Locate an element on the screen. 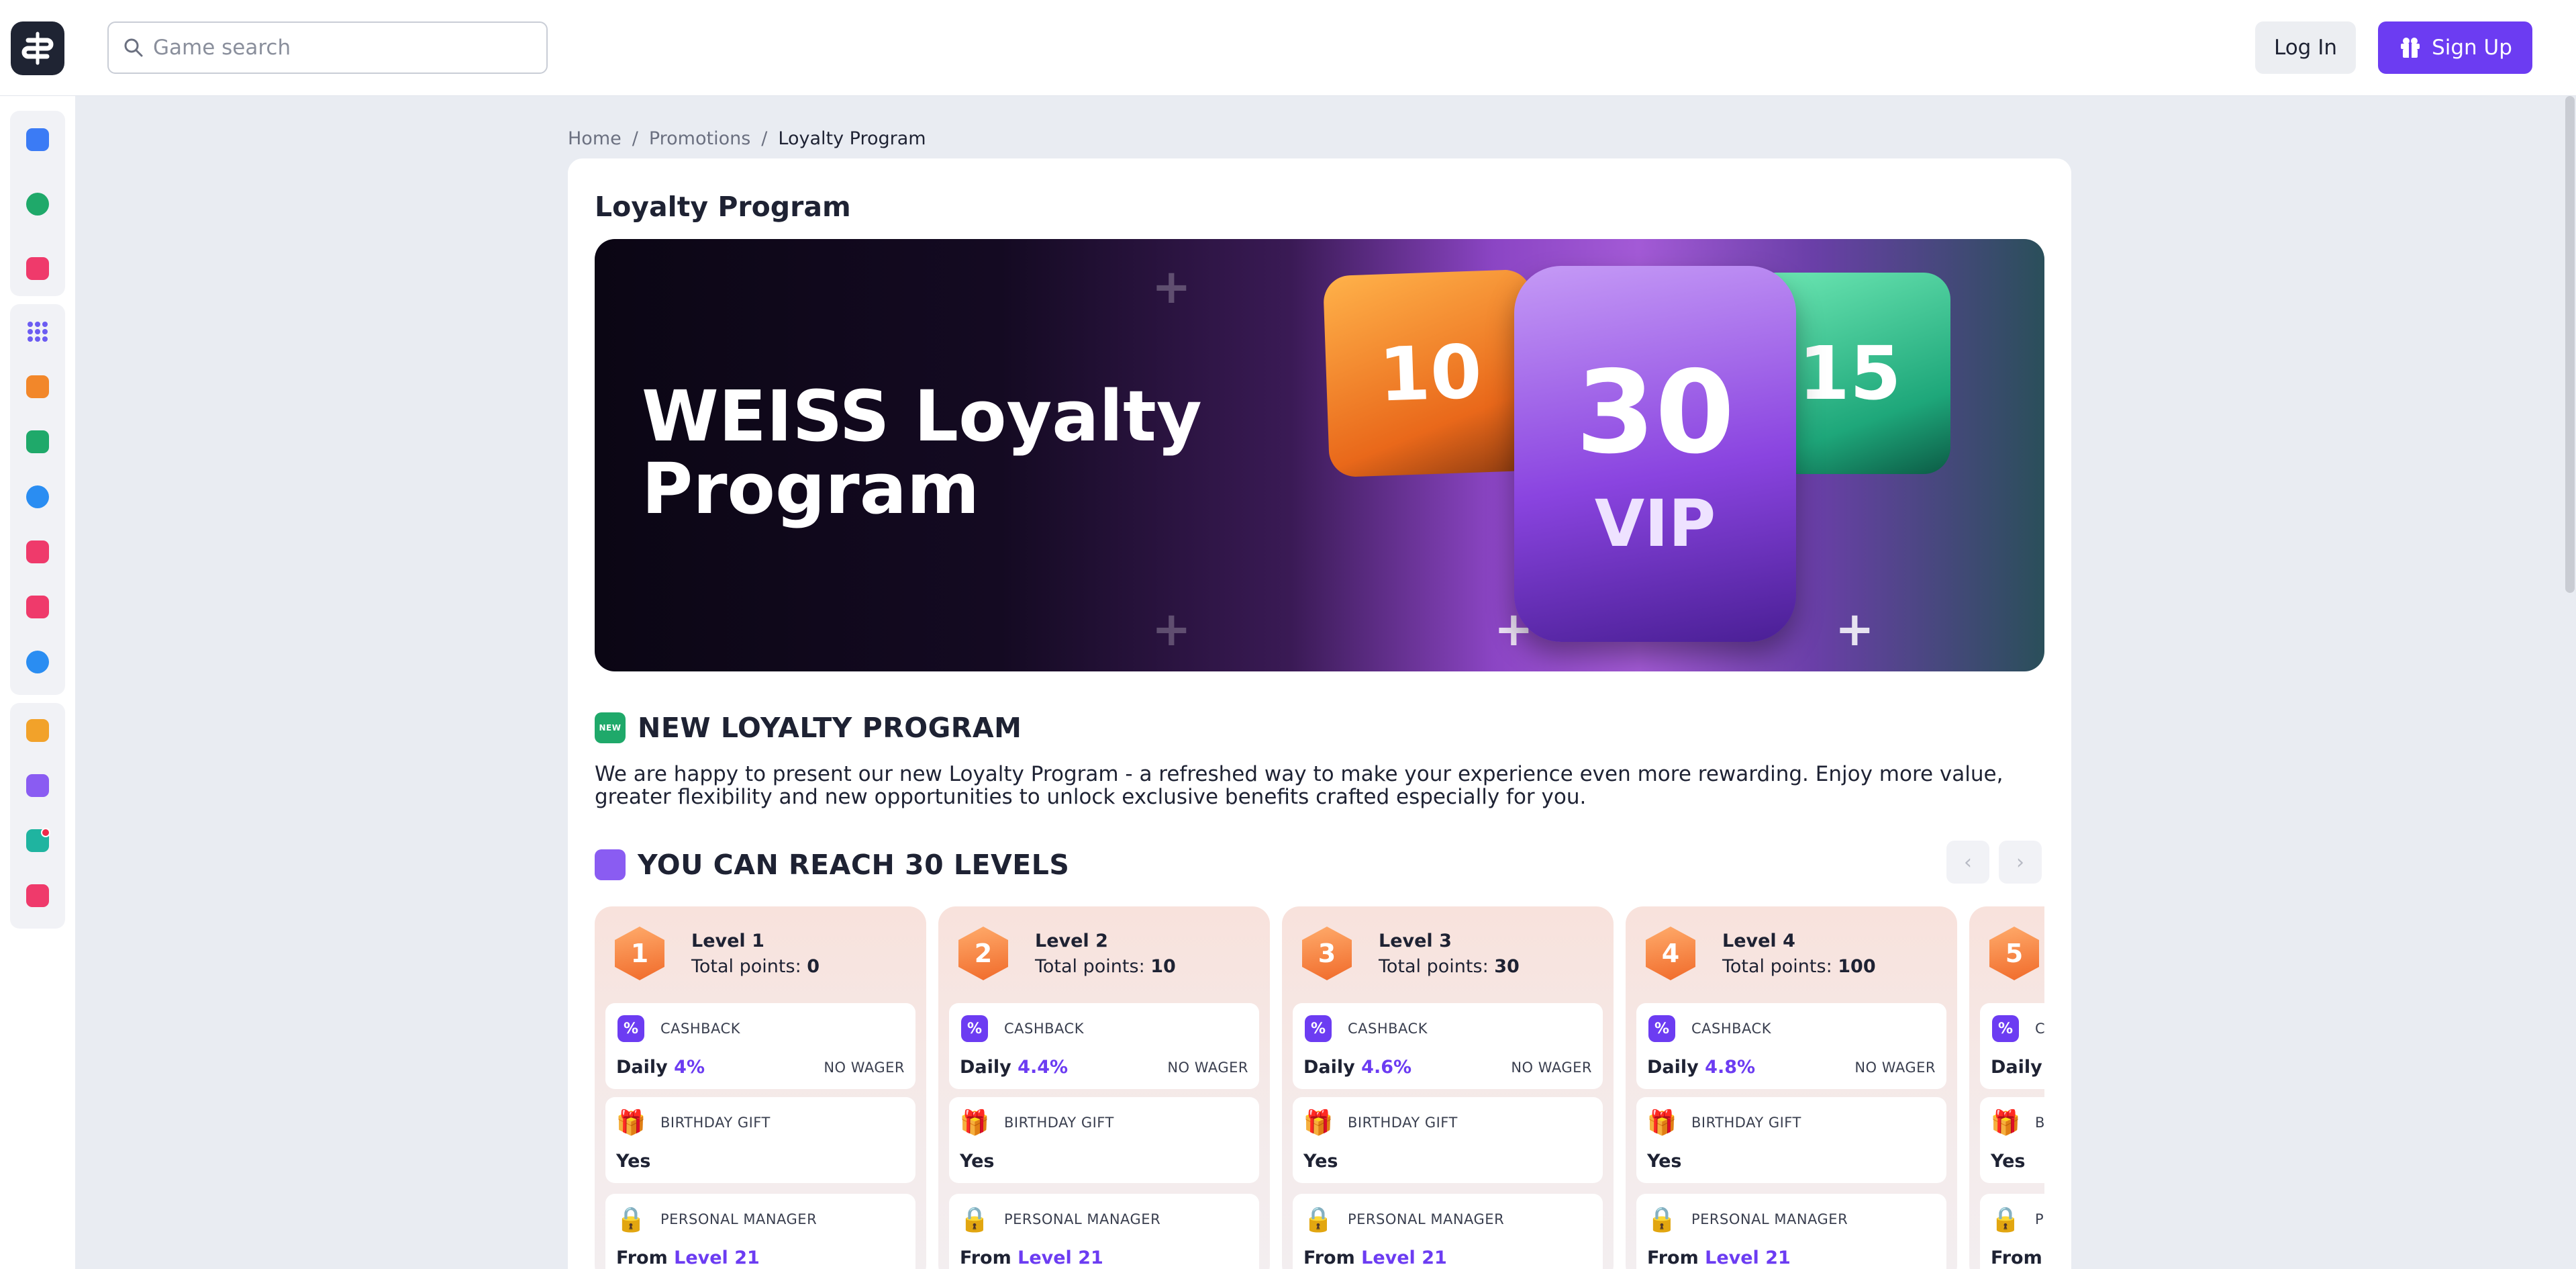  breadcrumb: Home / Promotions / Loyalty Program is located at coordinates (747, 138).